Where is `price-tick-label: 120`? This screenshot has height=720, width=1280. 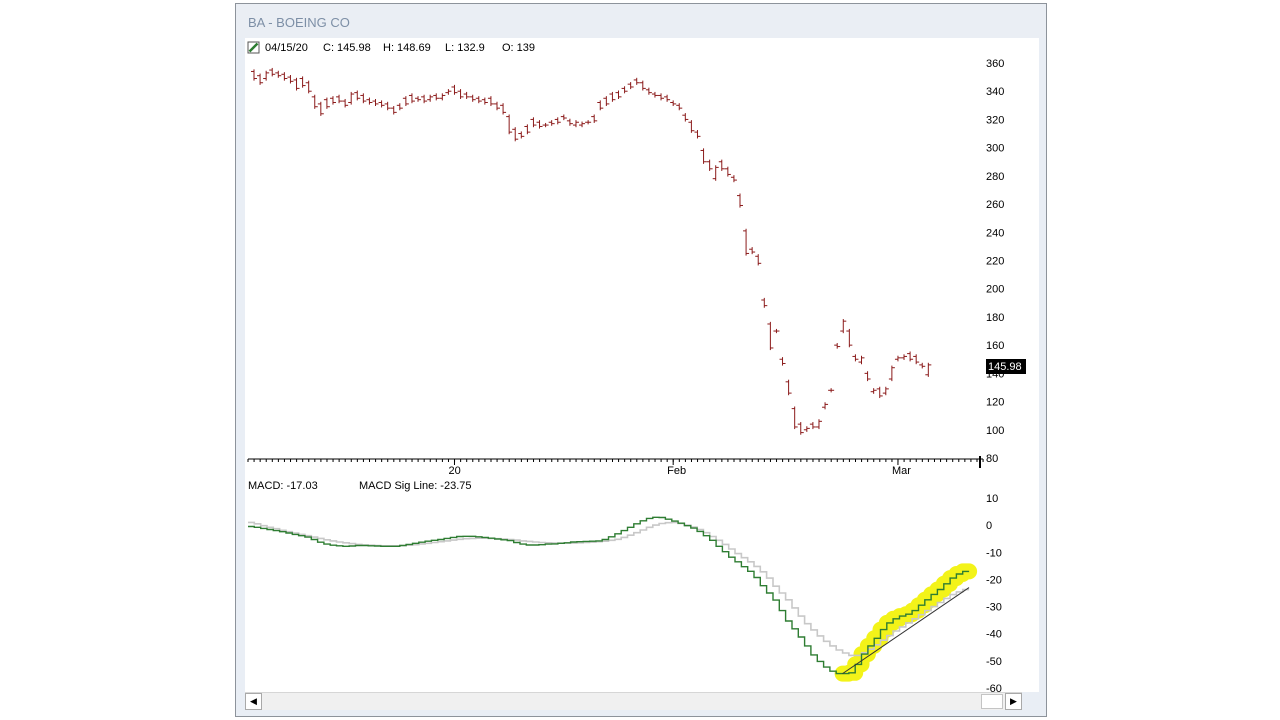
price-tick-label: 120 is located at coordinates (995, 403).